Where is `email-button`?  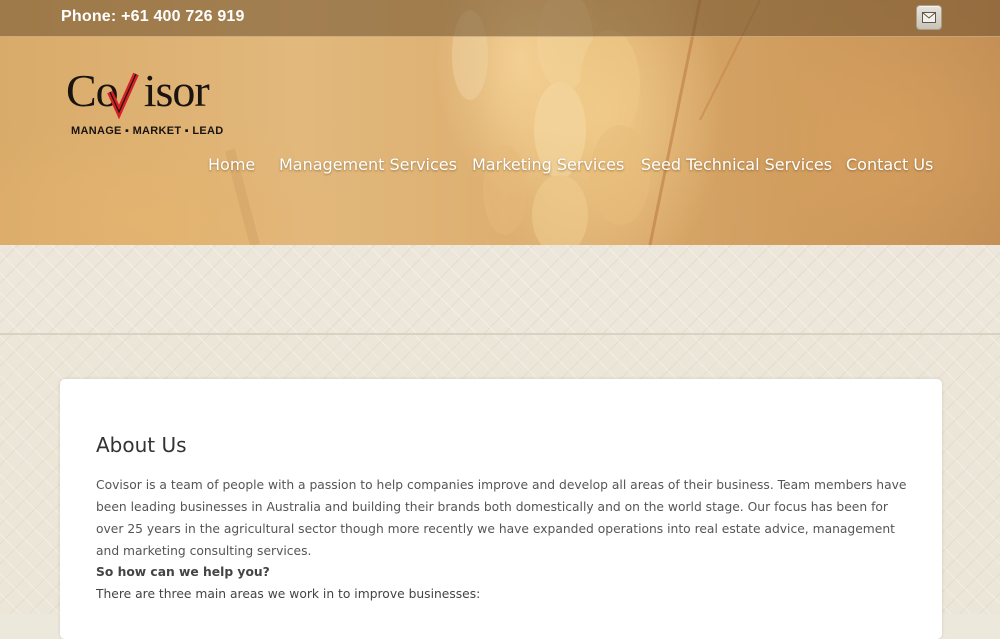
email-button is located at coordinates (929, 17).